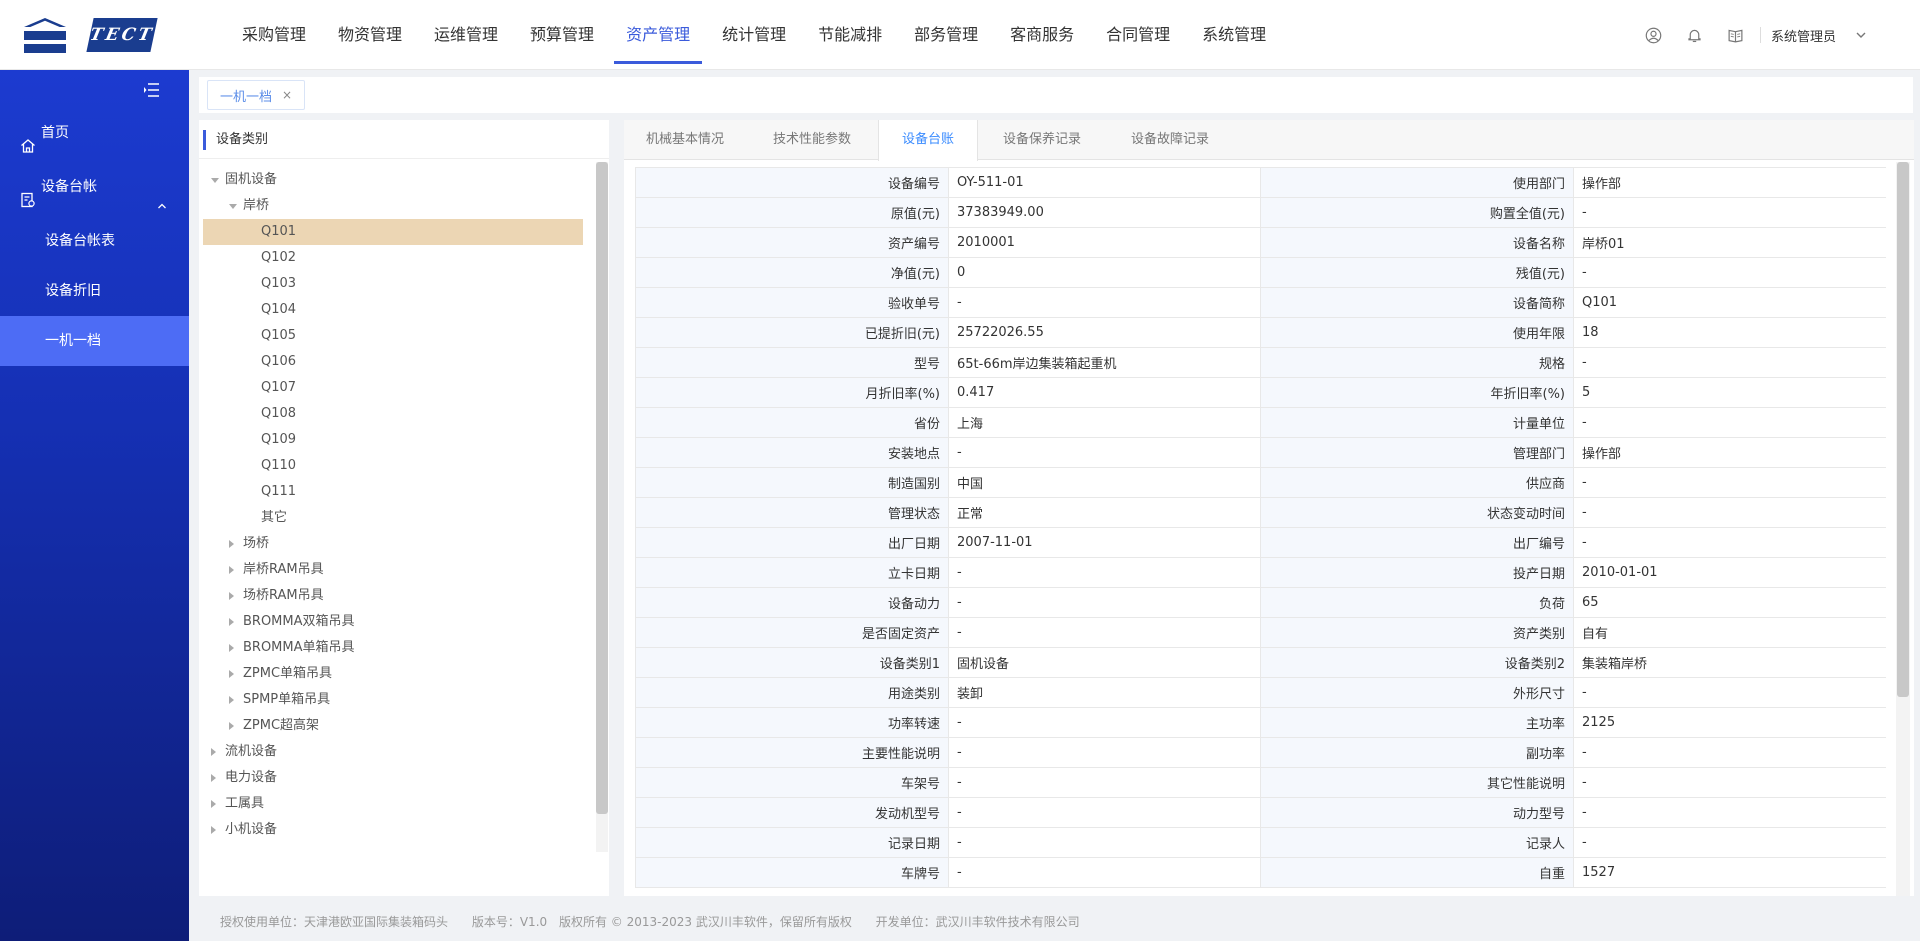 This screenshot has width=1920, height=941. Describe the element at coordinates (466, 35) in the screenshot. I see `nav-item: 运维管理` at that location.